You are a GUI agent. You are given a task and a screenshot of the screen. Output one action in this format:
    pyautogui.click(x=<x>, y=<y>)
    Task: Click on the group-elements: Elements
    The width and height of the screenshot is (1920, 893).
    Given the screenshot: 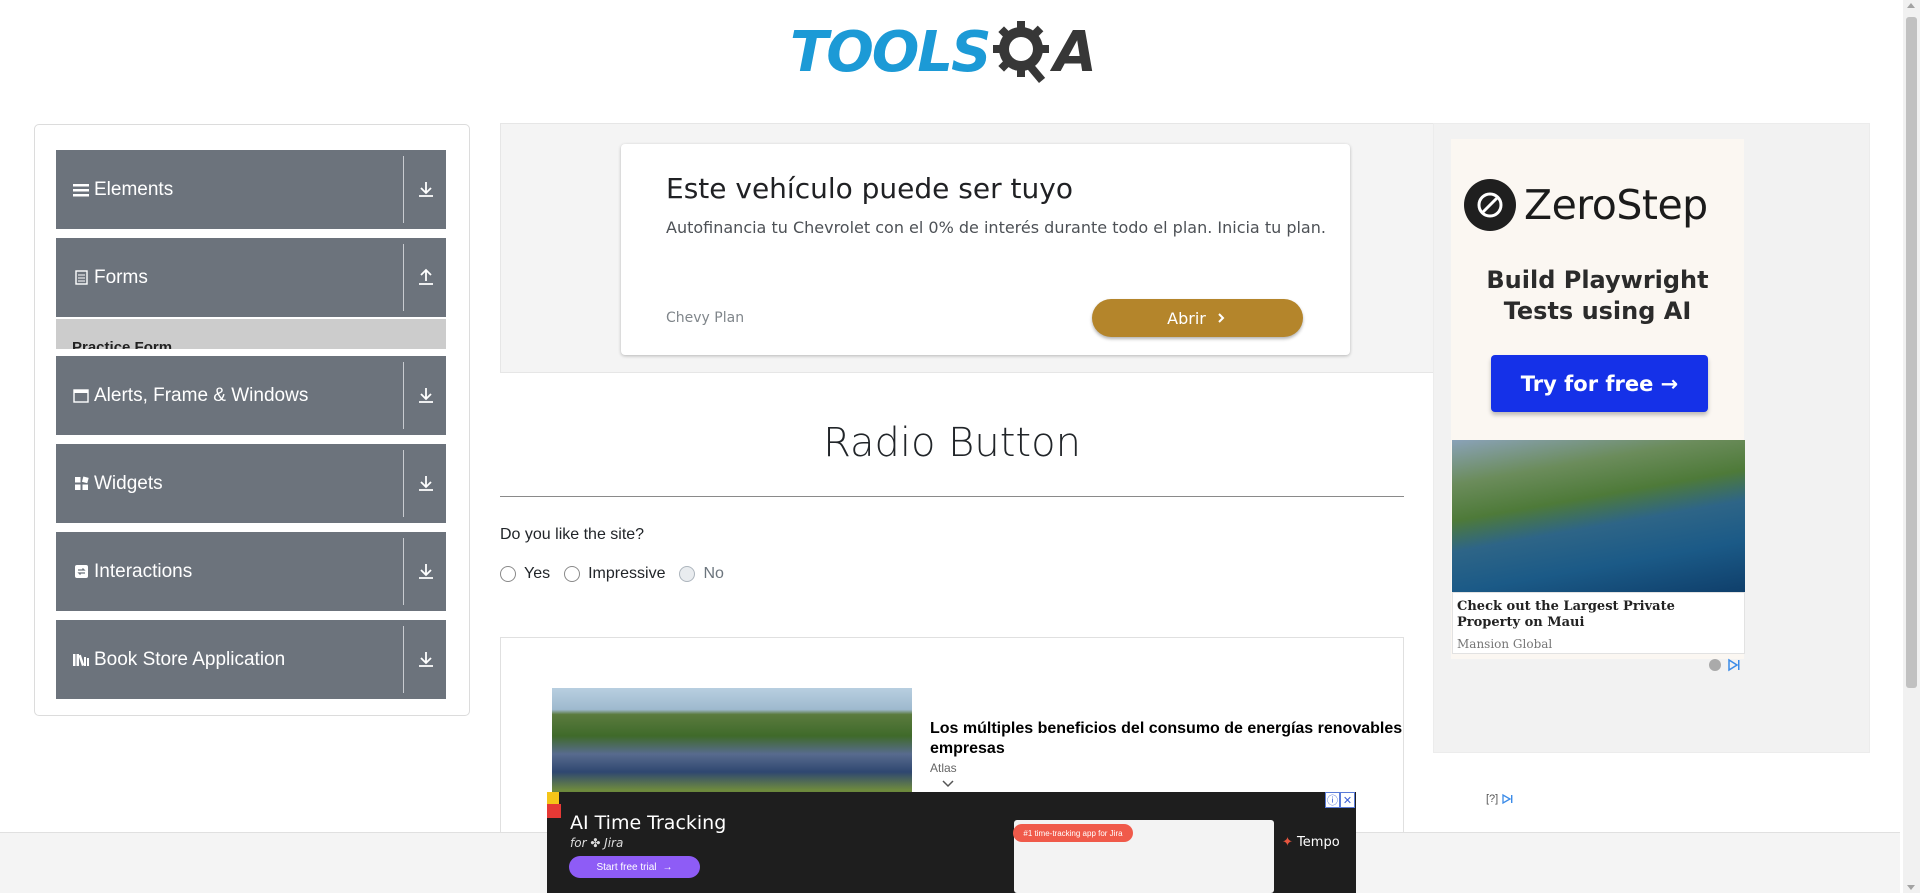 What is the action you would take?
    pyautogui.click(x=251, y=189)
    